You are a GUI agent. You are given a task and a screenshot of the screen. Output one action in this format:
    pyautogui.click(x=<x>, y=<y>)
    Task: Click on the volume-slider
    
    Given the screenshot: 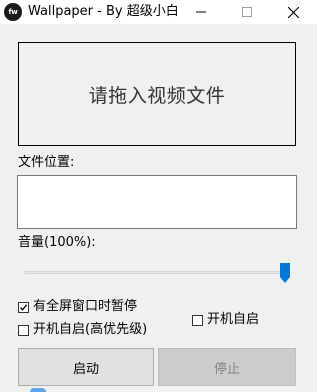 What is the action you would take?
    pyautogui.click(x=157, y=273)
    